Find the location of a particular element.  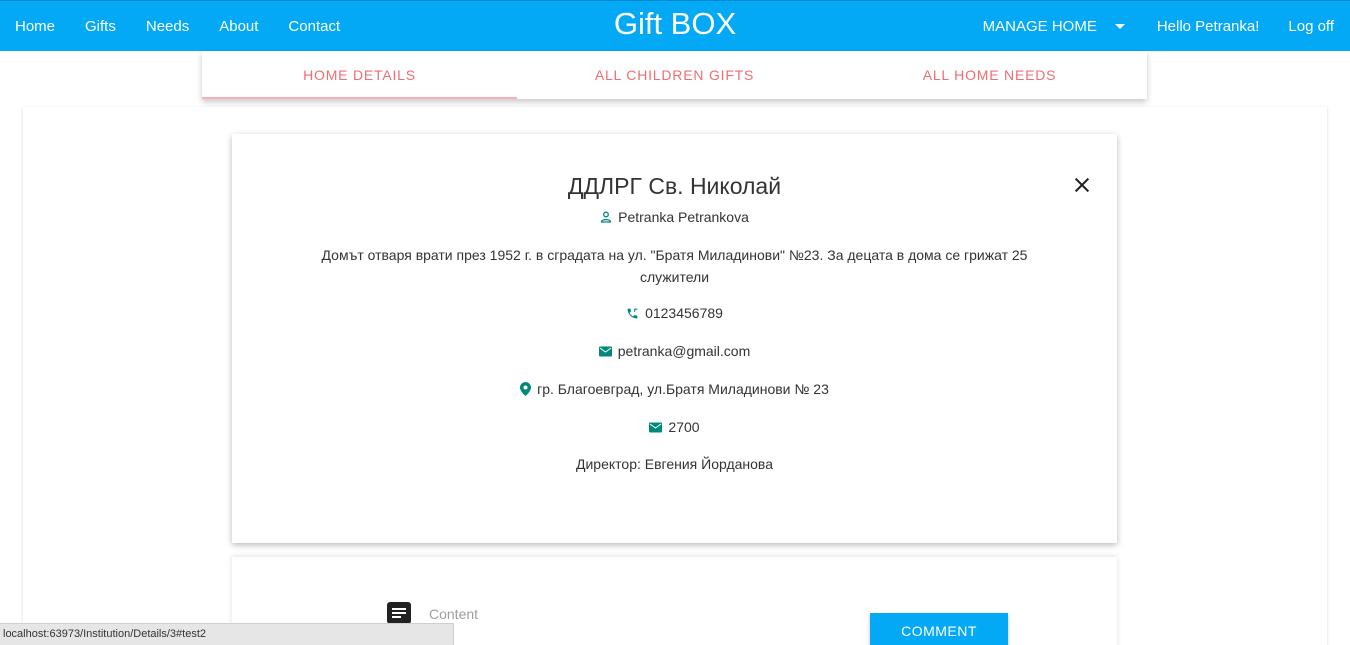

location-pin-icon is located at coordinates (526, 389).